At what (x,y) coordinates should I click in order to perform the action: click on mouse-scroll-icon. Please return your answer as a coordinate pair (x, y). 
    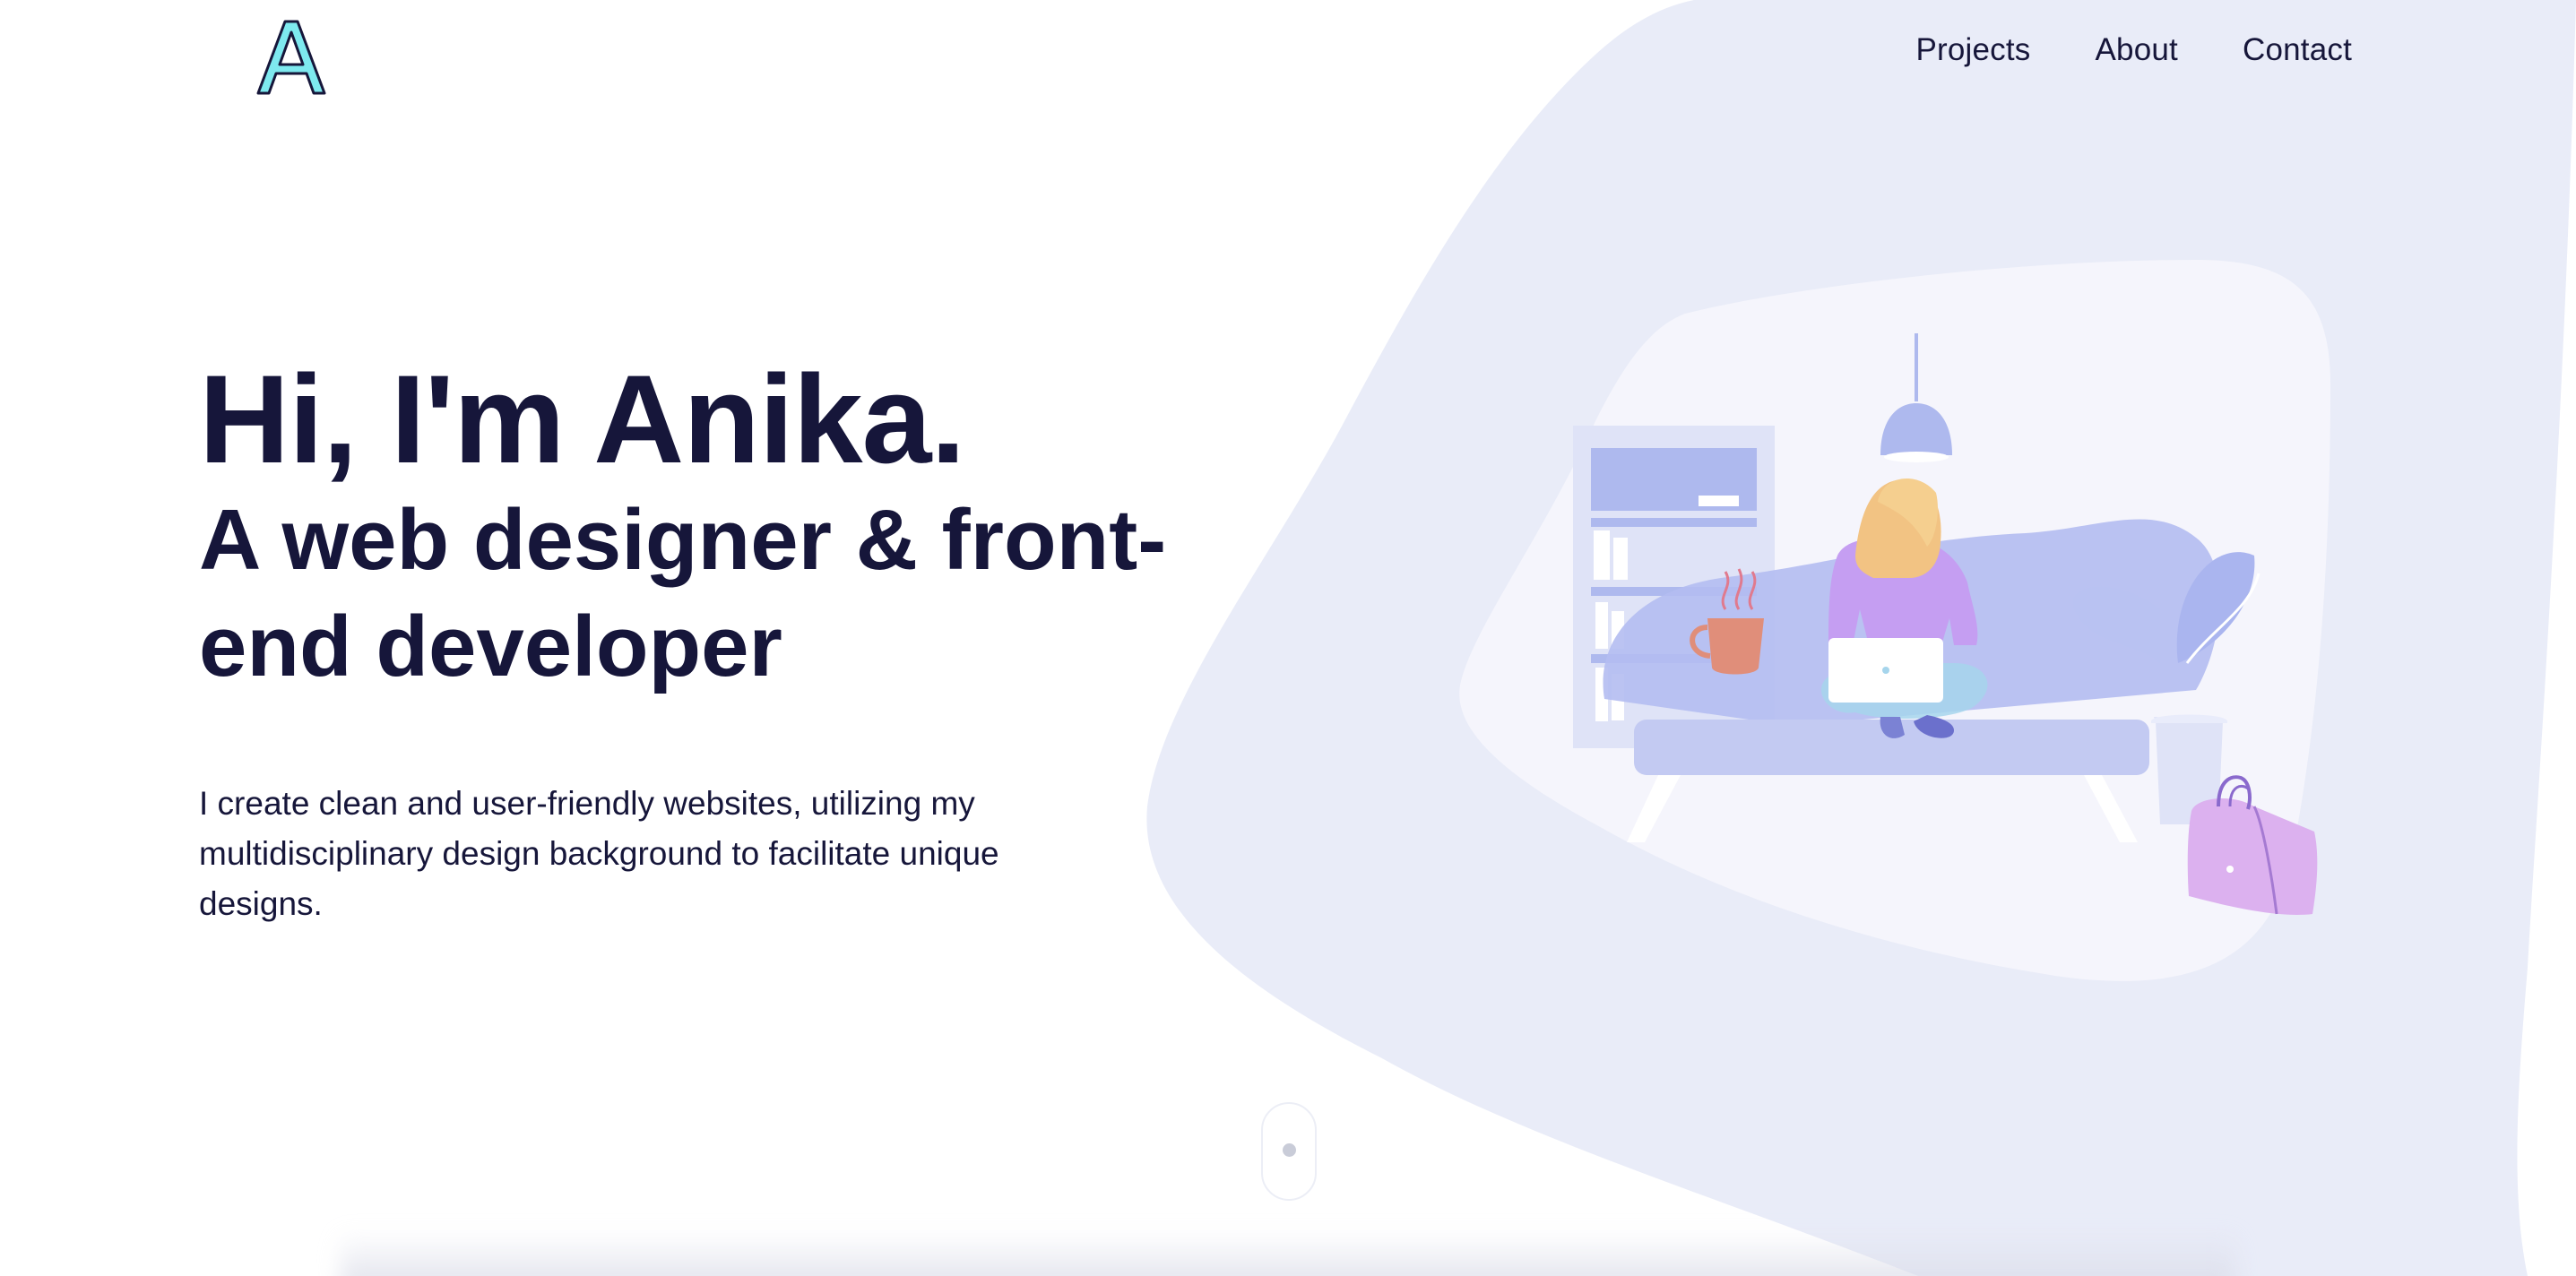
    Looking at the image, I should click on (1289, 1151).